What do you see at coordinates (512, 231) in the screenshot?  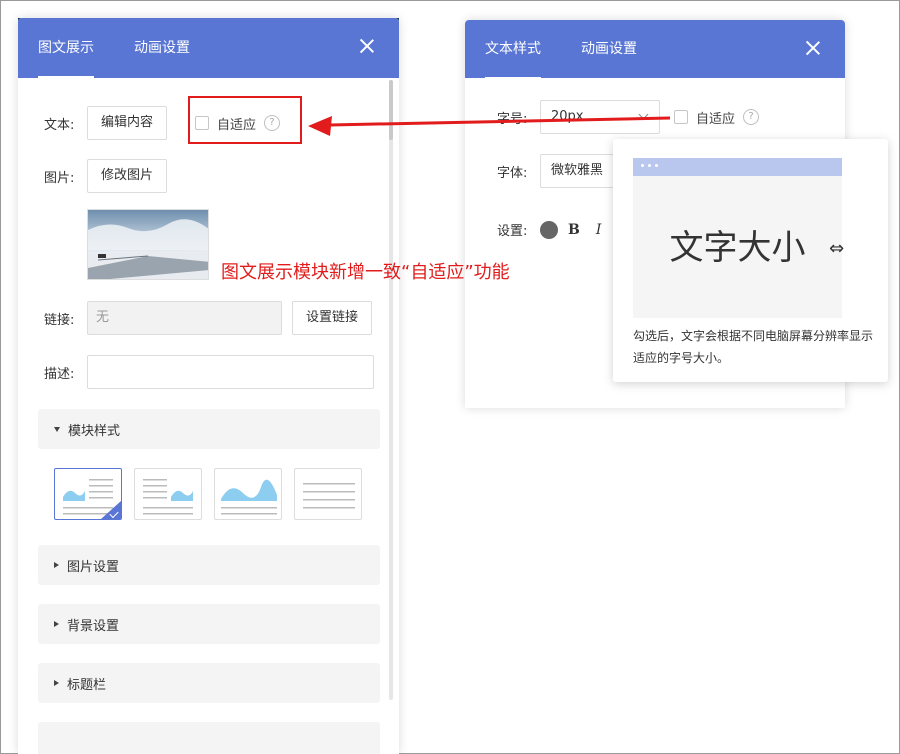 I see `settings-label: 设置:` at bounding box center [512, 231].